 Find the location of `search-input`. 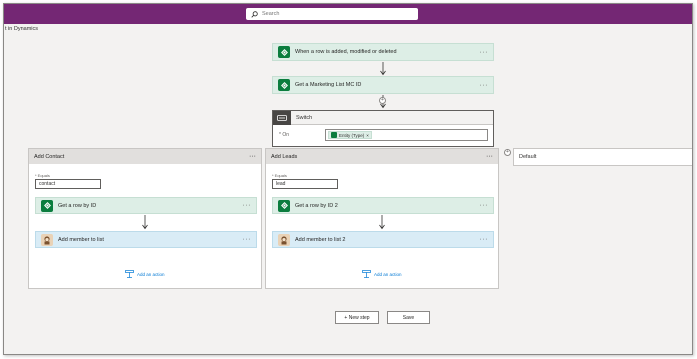

search-input is located at coordinates (337, 14).